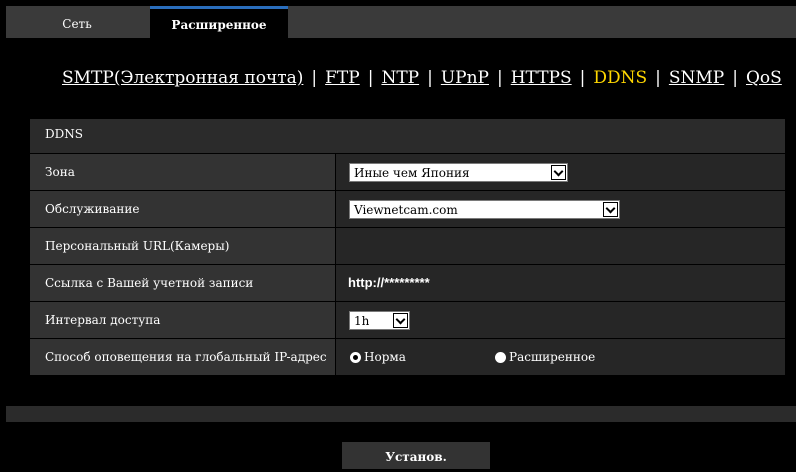  I want to click on nav-link-qos: QoS, so click(764, 78).